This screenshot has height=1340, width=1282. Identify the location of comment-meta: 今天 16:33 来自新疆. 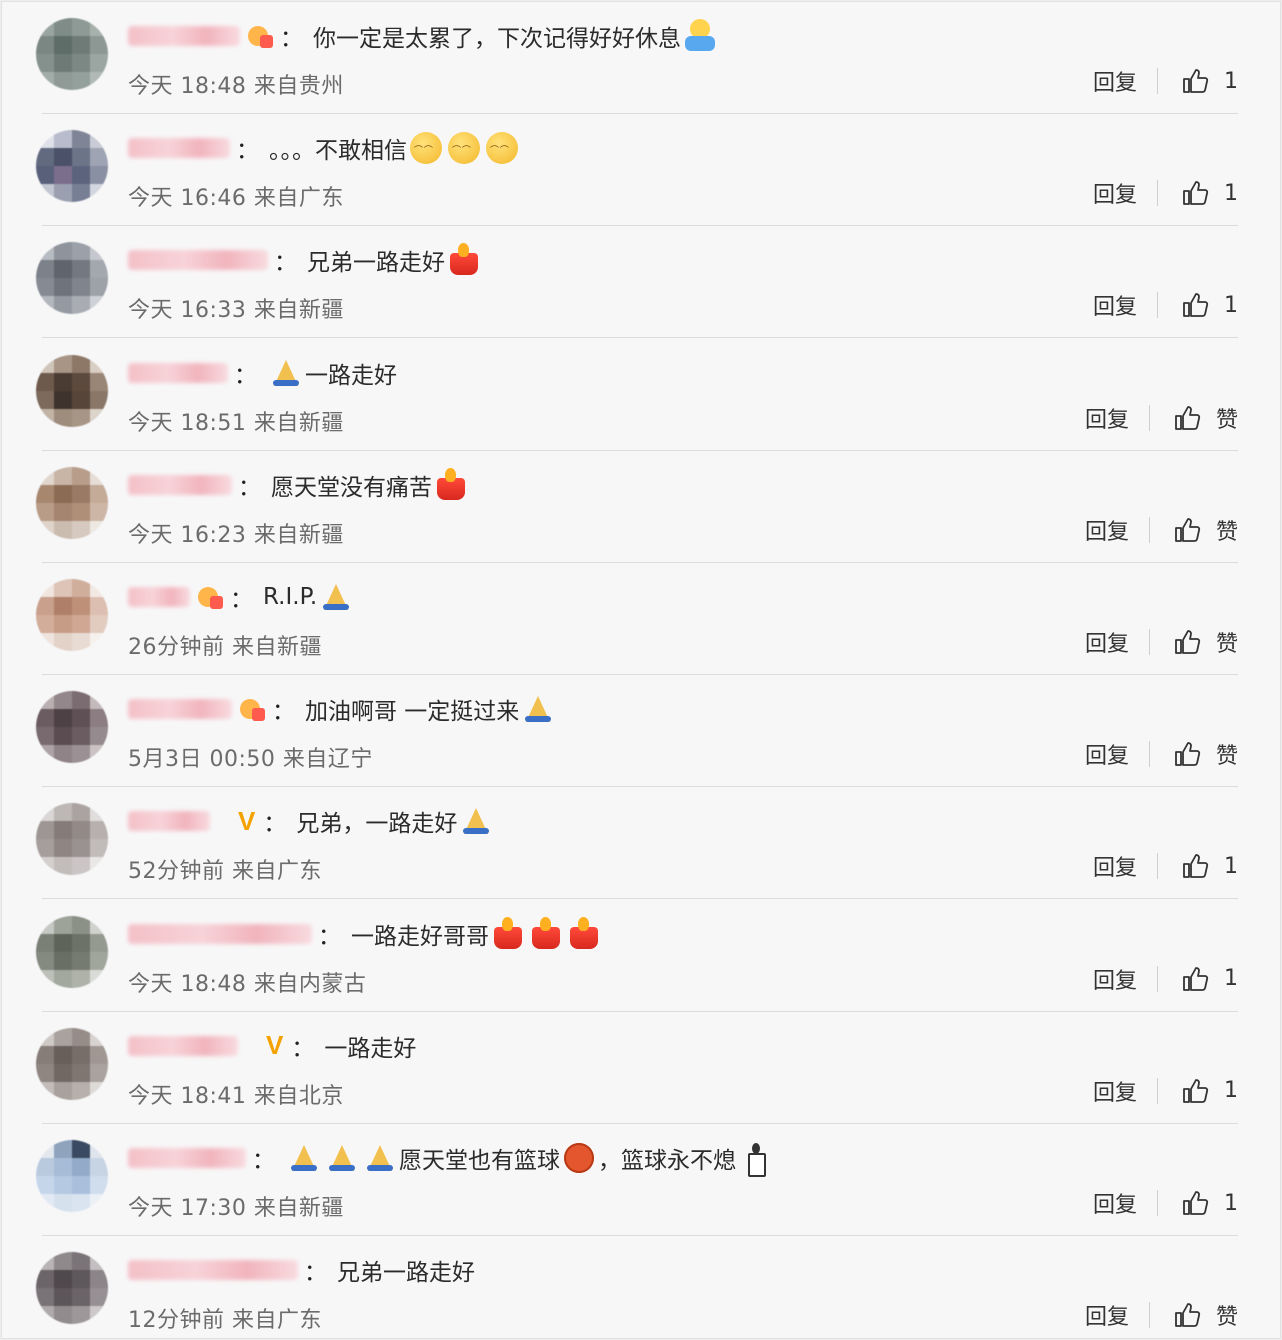
(236, 311).